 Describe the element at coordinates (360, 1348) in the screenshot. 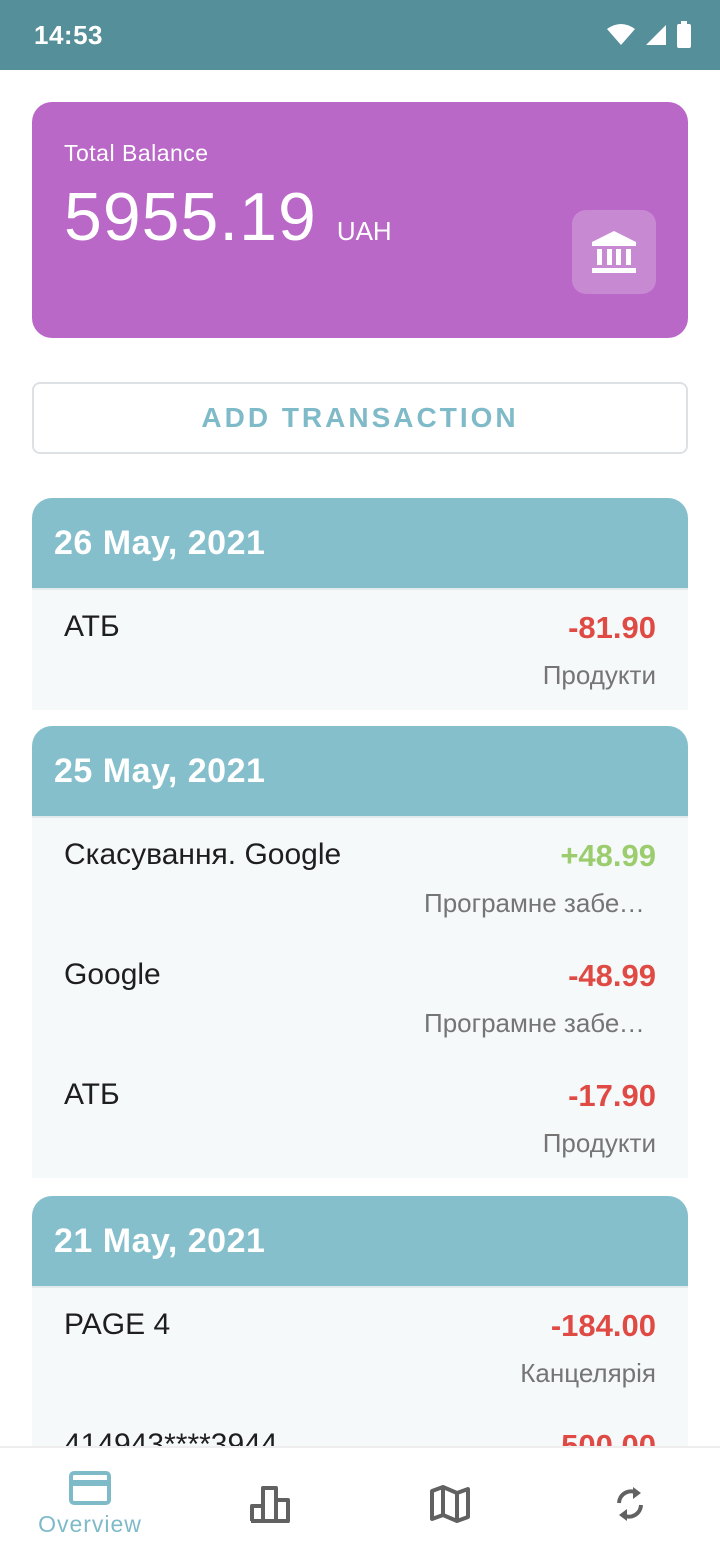

I see `transaction-item: PAGE 4 -184.00 Канцелярія` at that location.